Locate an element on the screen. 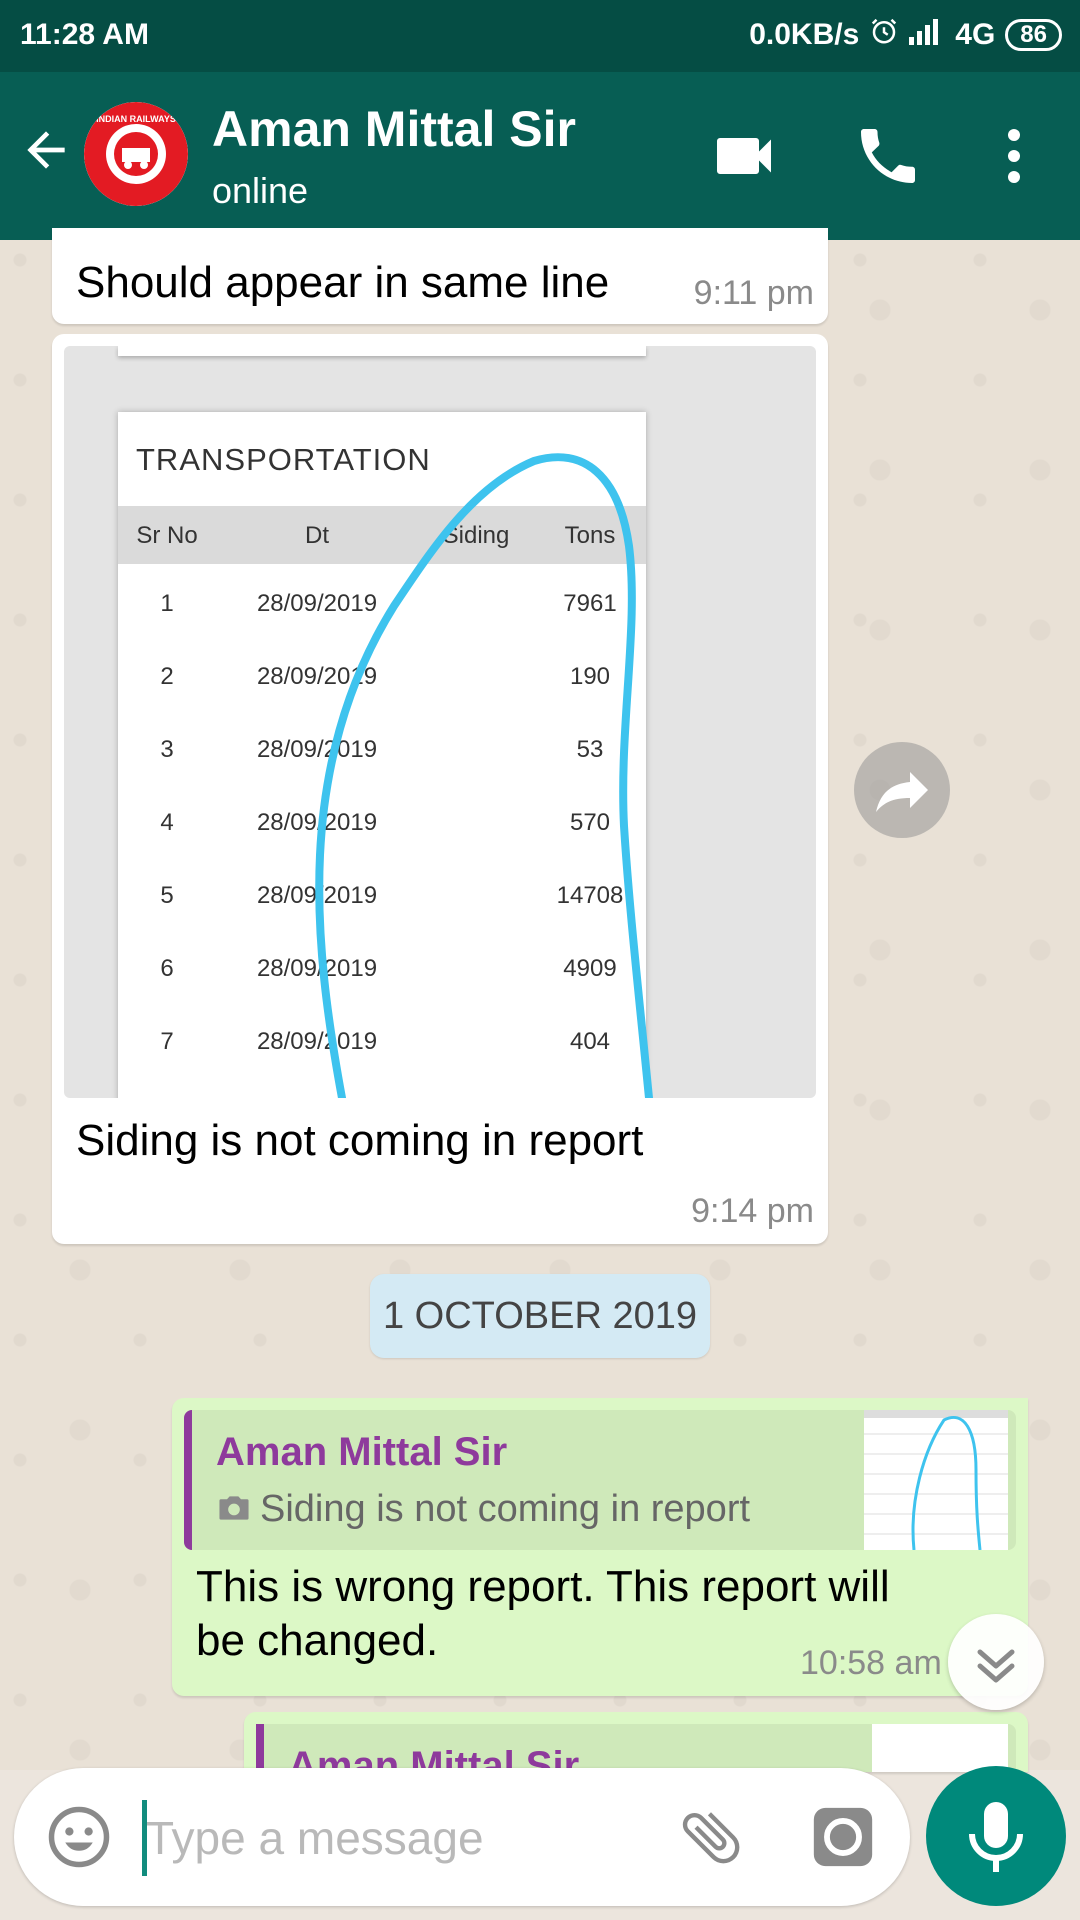 The image size is (1080, 1920). message-composer is located at coordinates (462, 1837).